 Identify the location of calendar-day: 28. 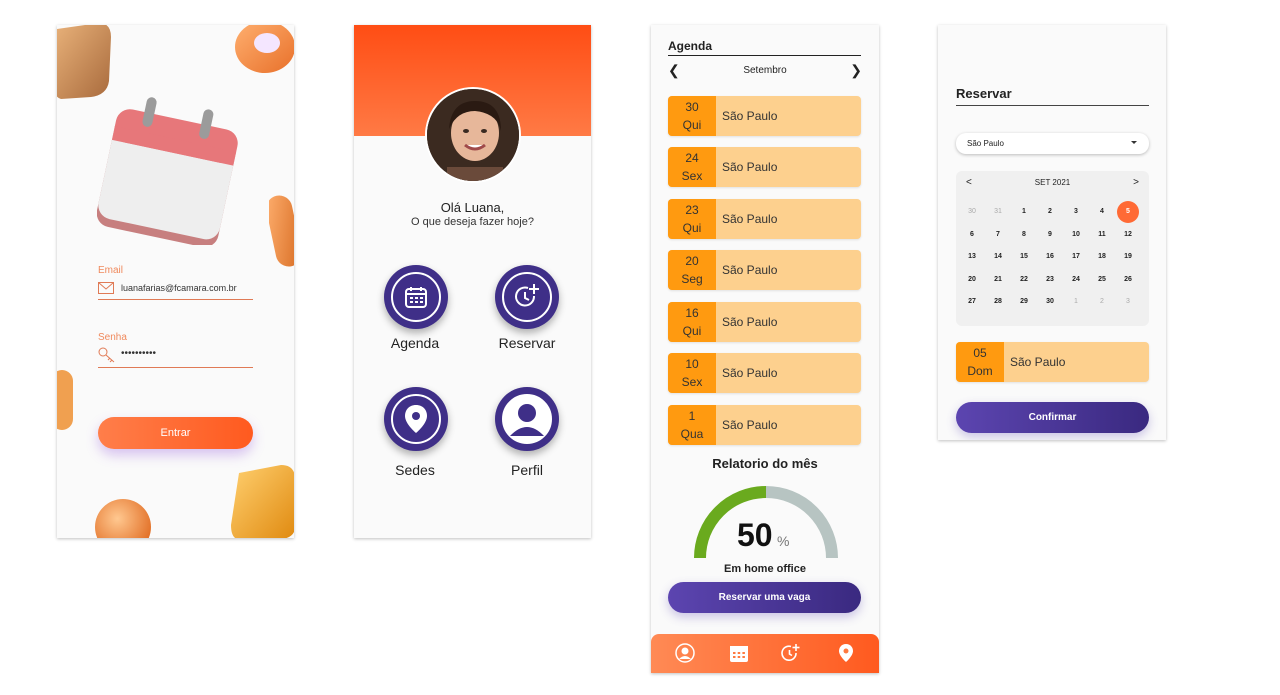
(998, 302).